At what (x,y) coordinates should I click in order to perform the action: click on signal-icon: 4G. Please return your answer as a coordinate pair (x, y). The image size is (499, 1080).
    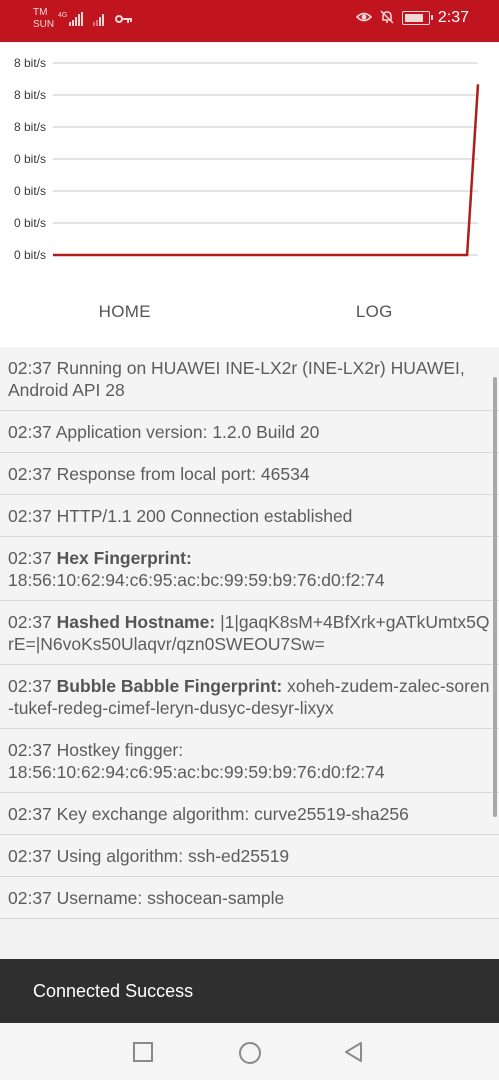
    Looking at the image, I should click on (71, 19).